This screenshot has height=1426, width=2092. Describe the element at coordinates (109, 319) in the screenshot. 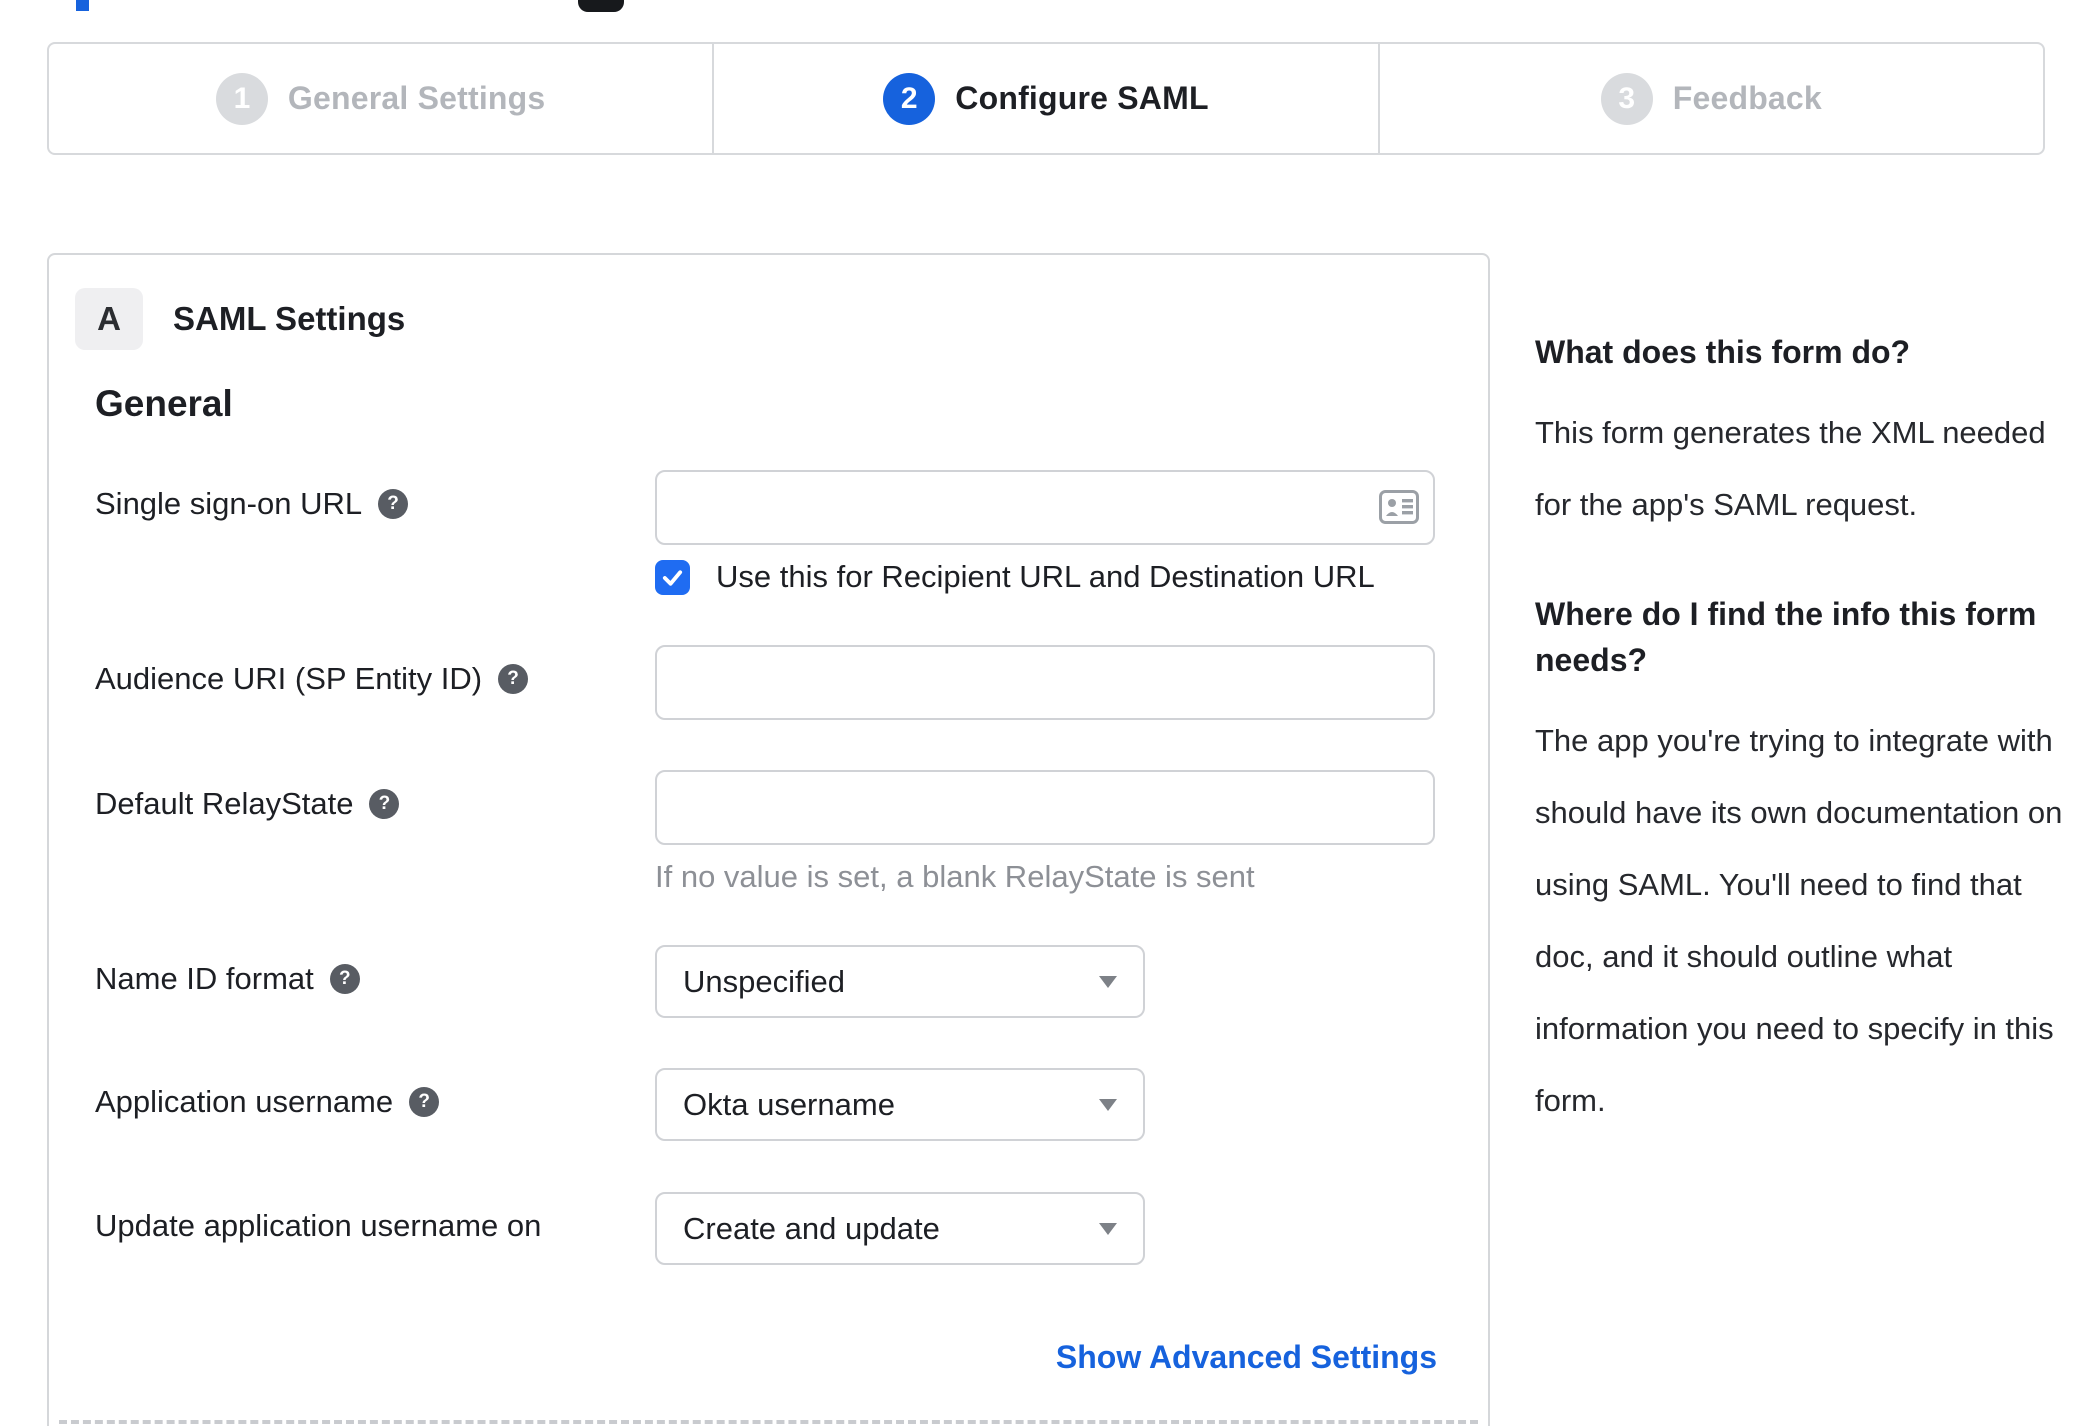

I see `section-a-badge: A` at that location.